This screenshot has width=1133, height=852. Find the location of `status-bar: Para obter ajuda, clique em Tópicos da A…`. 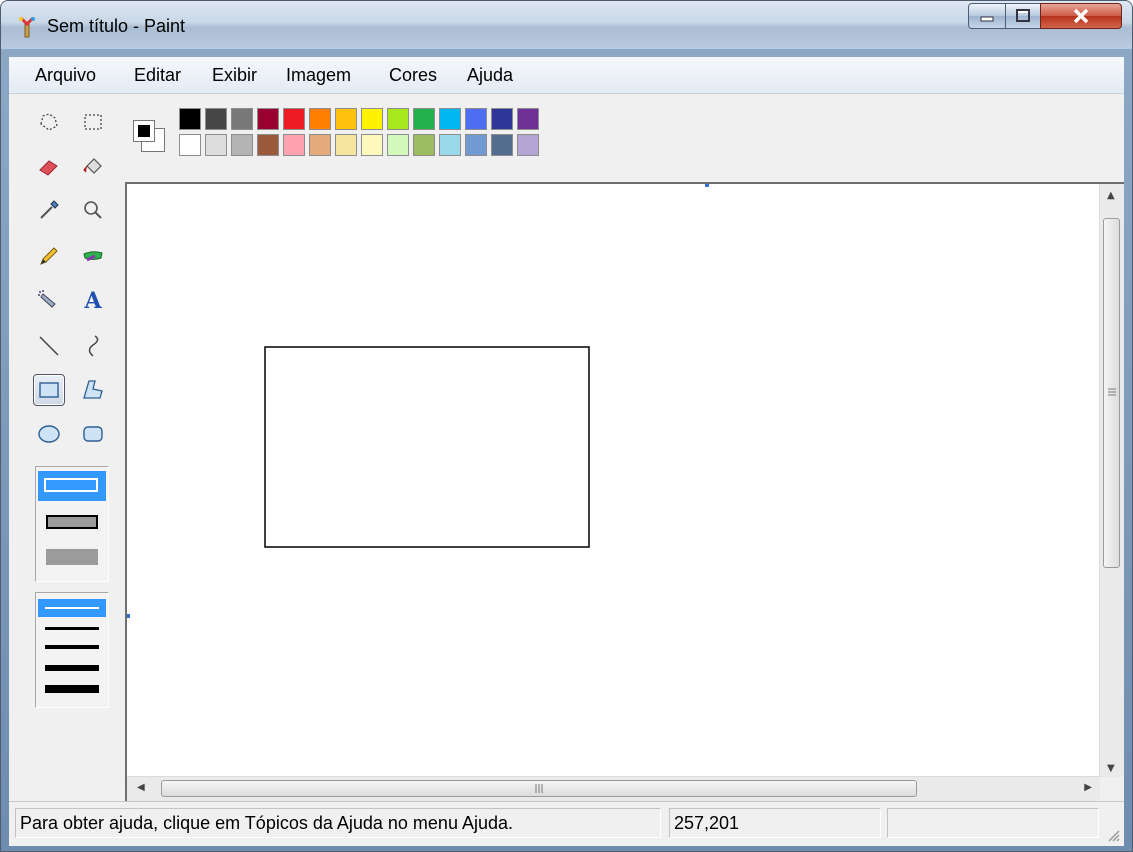

status-bar: Para obter ajuda, clique em Tópicos da A… is located at coordinates (566, 823).